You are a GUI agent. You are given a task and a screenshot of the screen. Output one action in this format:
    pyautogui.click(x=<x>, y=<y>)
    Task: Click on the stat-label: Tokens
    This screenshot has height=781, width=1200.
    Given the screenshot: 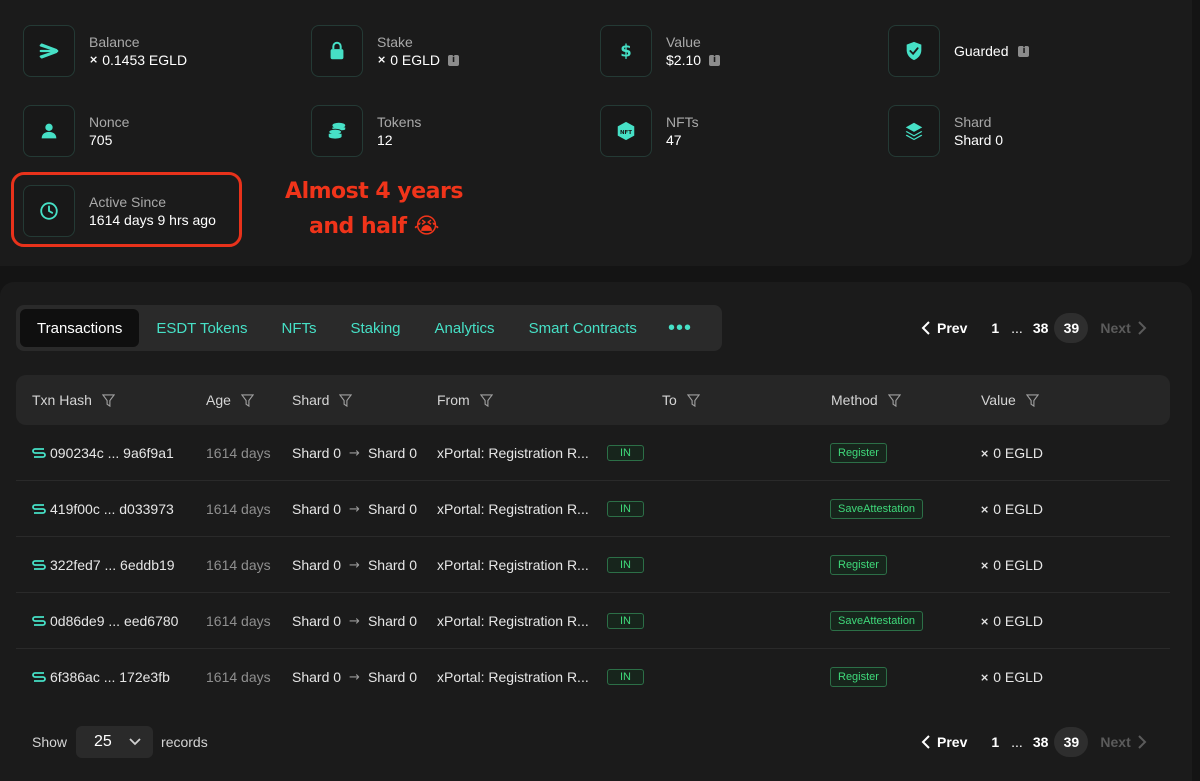 What is the action you would take?
    pyautogui.click(x=399, y=122)
    